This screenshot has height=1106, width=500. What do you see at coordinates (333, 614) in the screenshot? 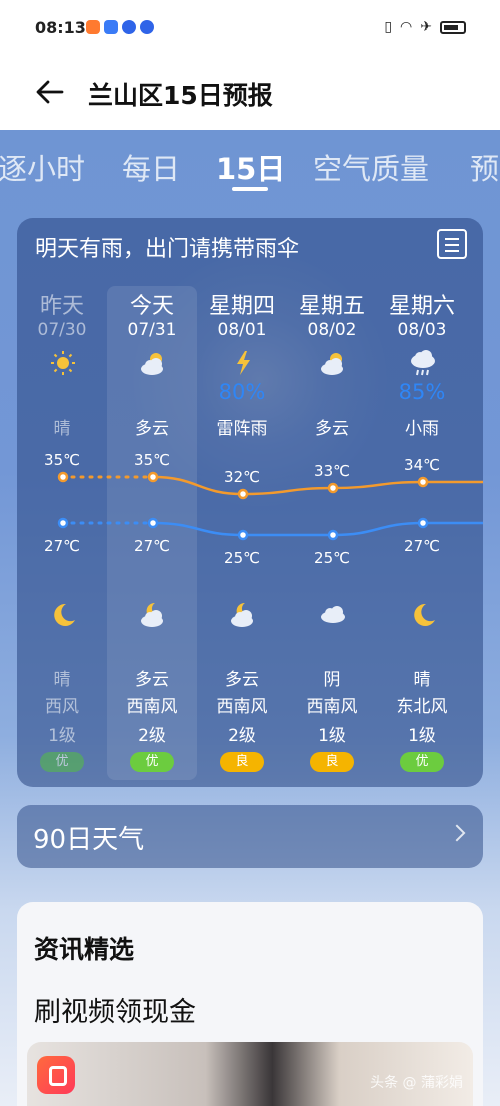
I see `cloud-icon` at bounding box center [333, 614].